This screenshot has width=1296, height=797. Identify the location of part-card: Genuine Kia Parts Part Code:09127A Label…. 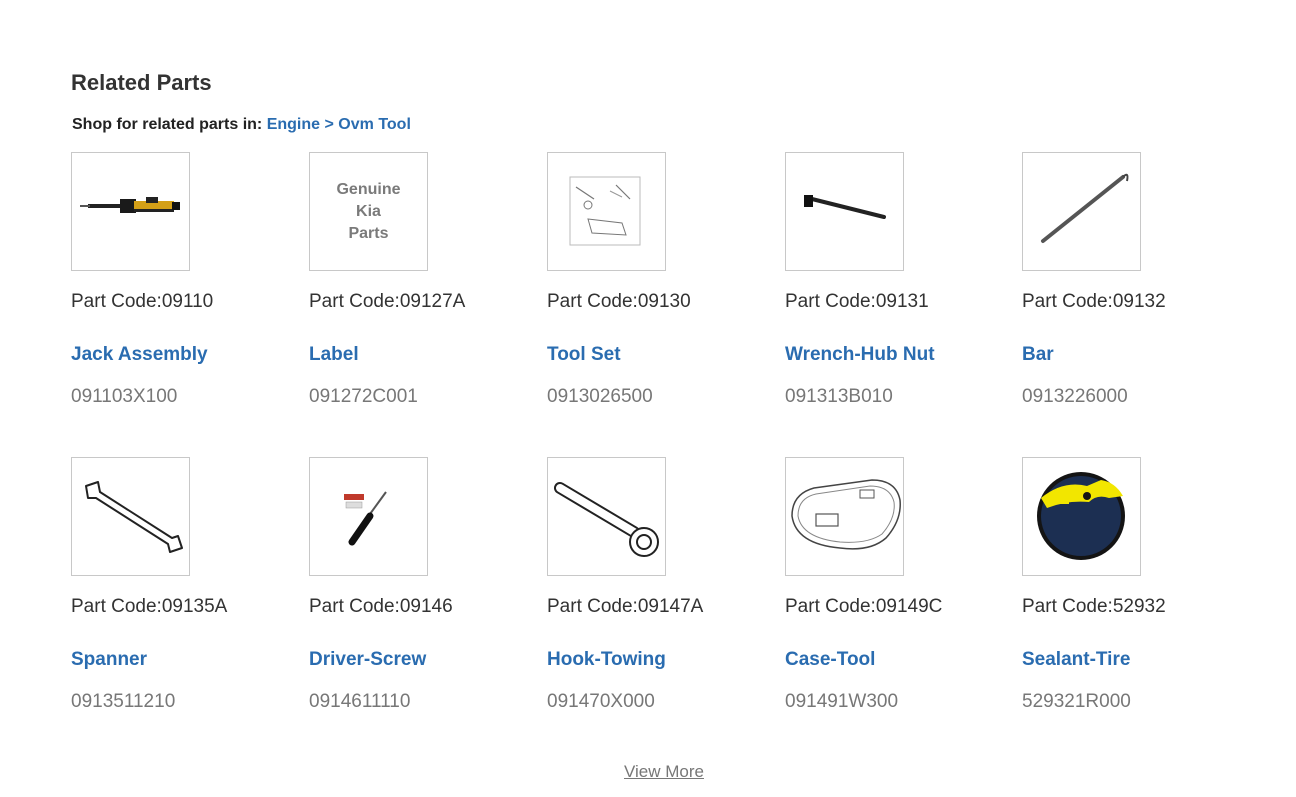
(409, 279).